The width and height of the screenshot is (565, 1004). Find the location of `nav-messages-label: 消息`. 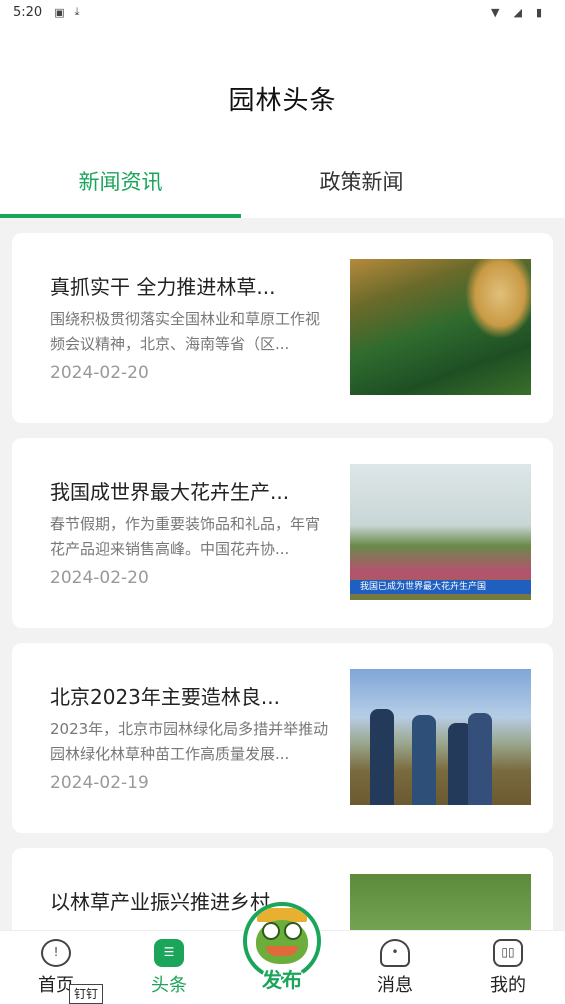

nav-messages-label: 消息 is located at coordinates (395, 985).